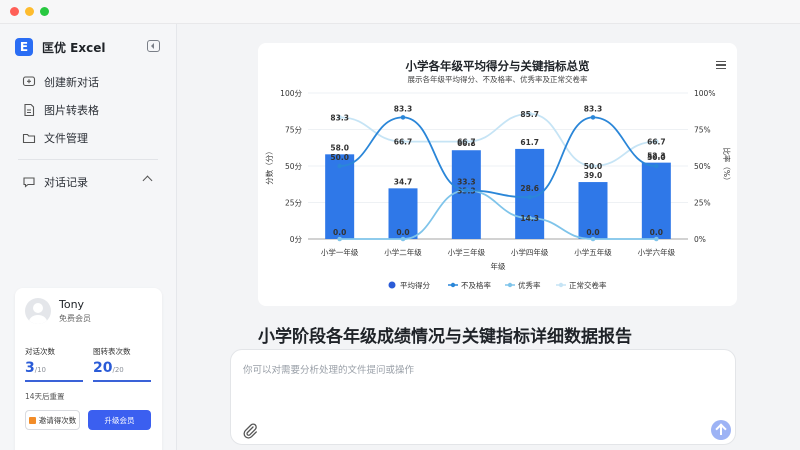 The image size is (800, 450). I want to click on x-axis-label: 年级, so click(498, 266).